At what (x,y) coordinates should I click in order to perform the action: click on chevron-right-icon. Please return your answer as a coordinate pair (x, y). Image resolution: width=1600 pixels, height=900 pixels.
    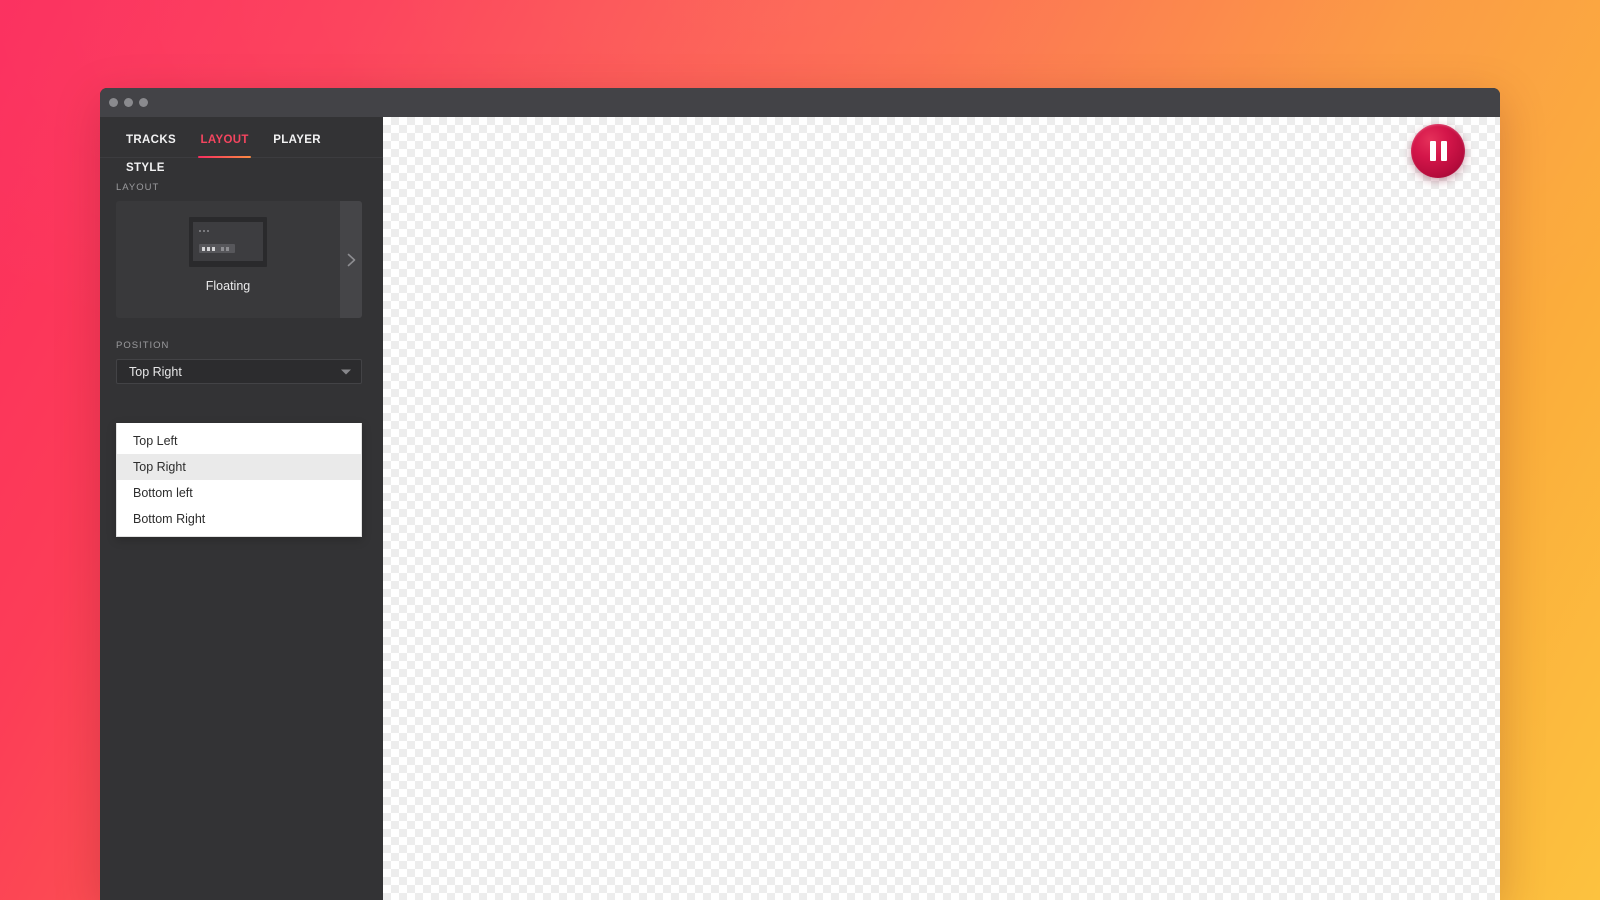
    Looking at the image, I should click on (351, 259).